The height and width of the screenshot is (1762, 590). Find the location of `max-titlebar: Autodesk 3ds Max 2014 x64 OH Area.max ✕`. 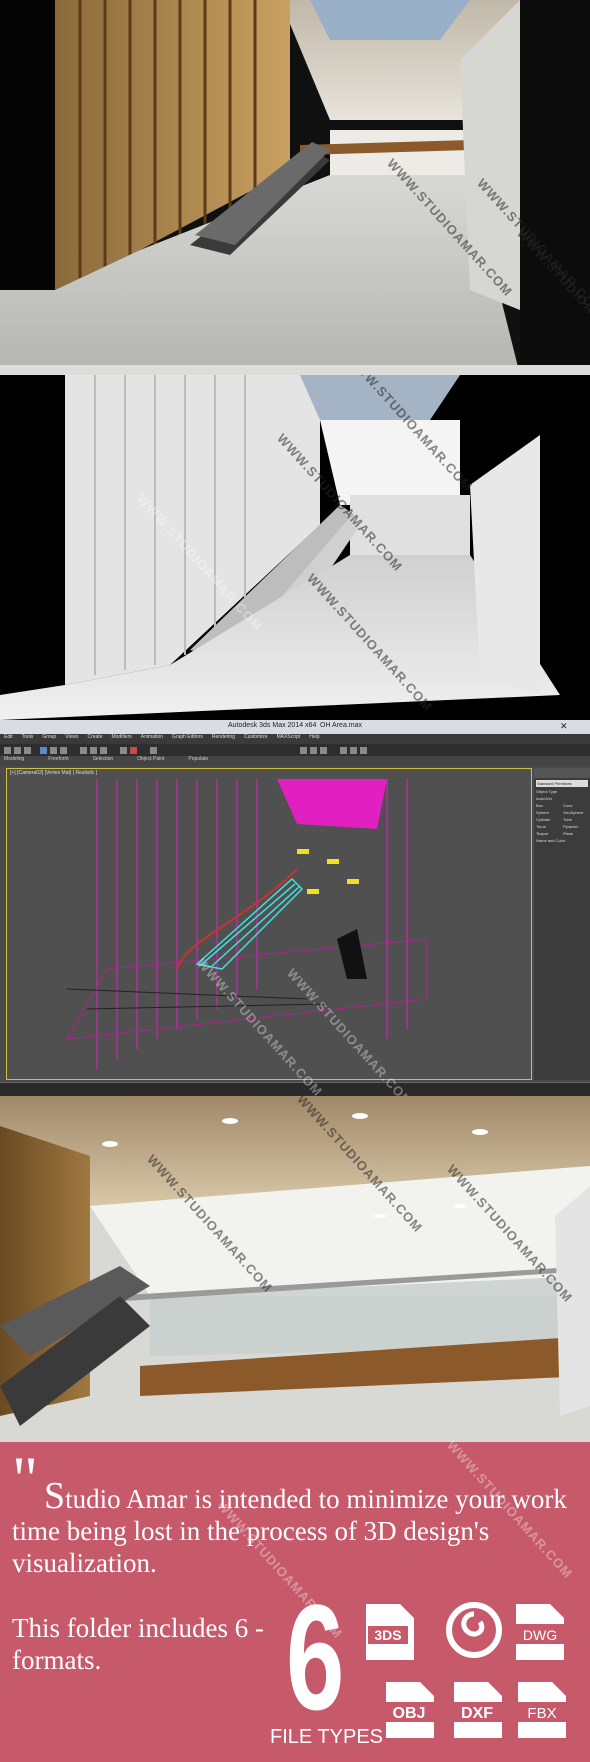

max-titlebar: Autodesk 3ds Max 2014 x64 OH Area.max ✕ is located at coordinates (295, 727).